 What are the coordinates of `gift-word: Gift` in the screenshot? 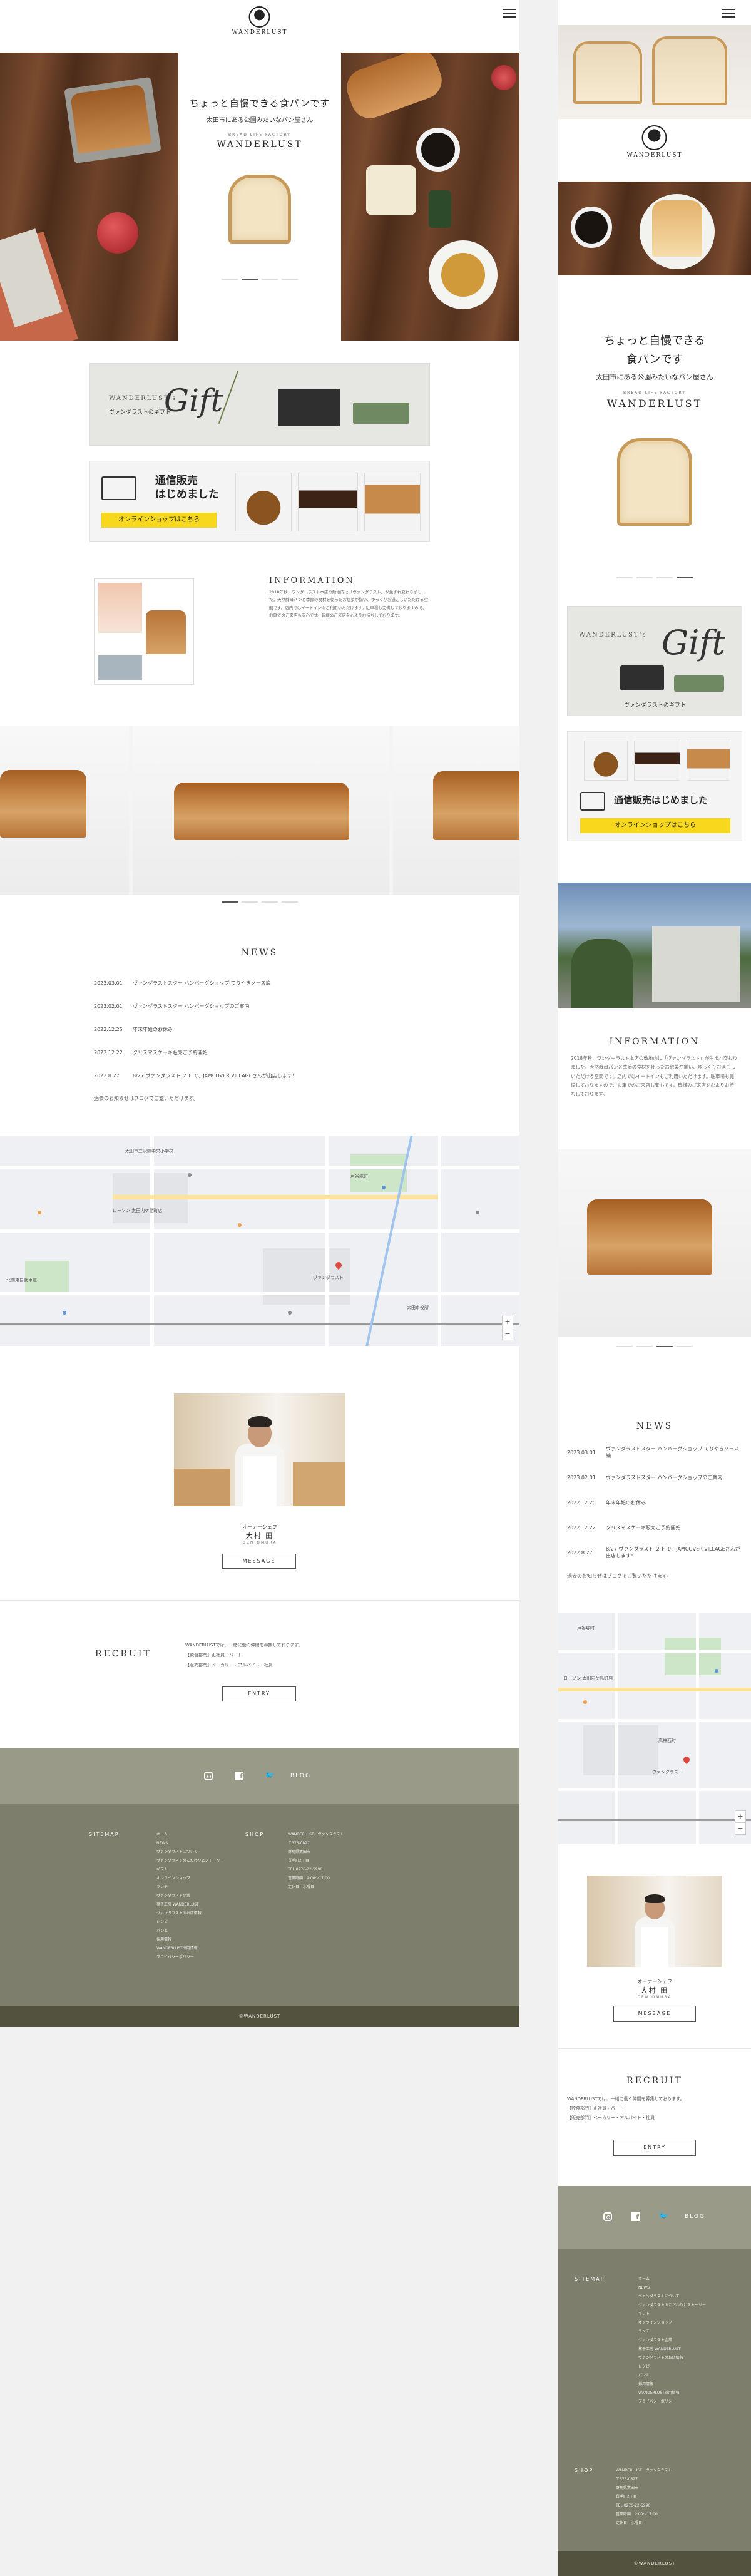 It's located at (193, 400).